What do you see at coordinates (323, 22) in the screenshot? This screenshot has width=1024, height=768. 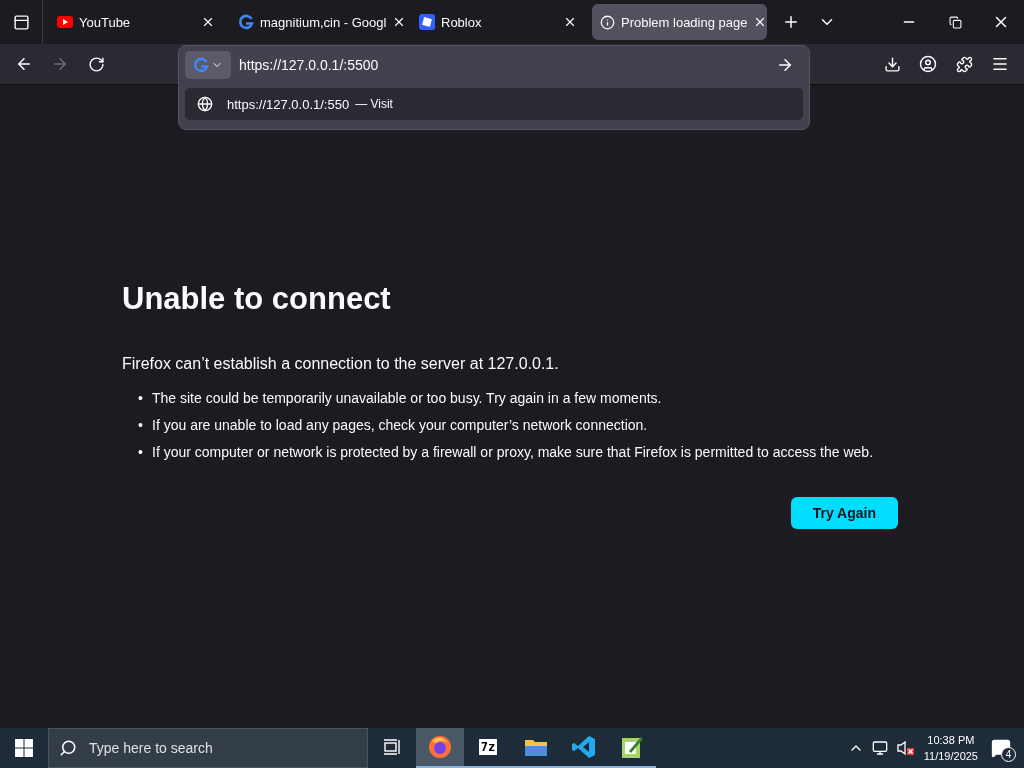 I see `tab-title: magnitium,cin - Googl` at bounding box center [323, 22].